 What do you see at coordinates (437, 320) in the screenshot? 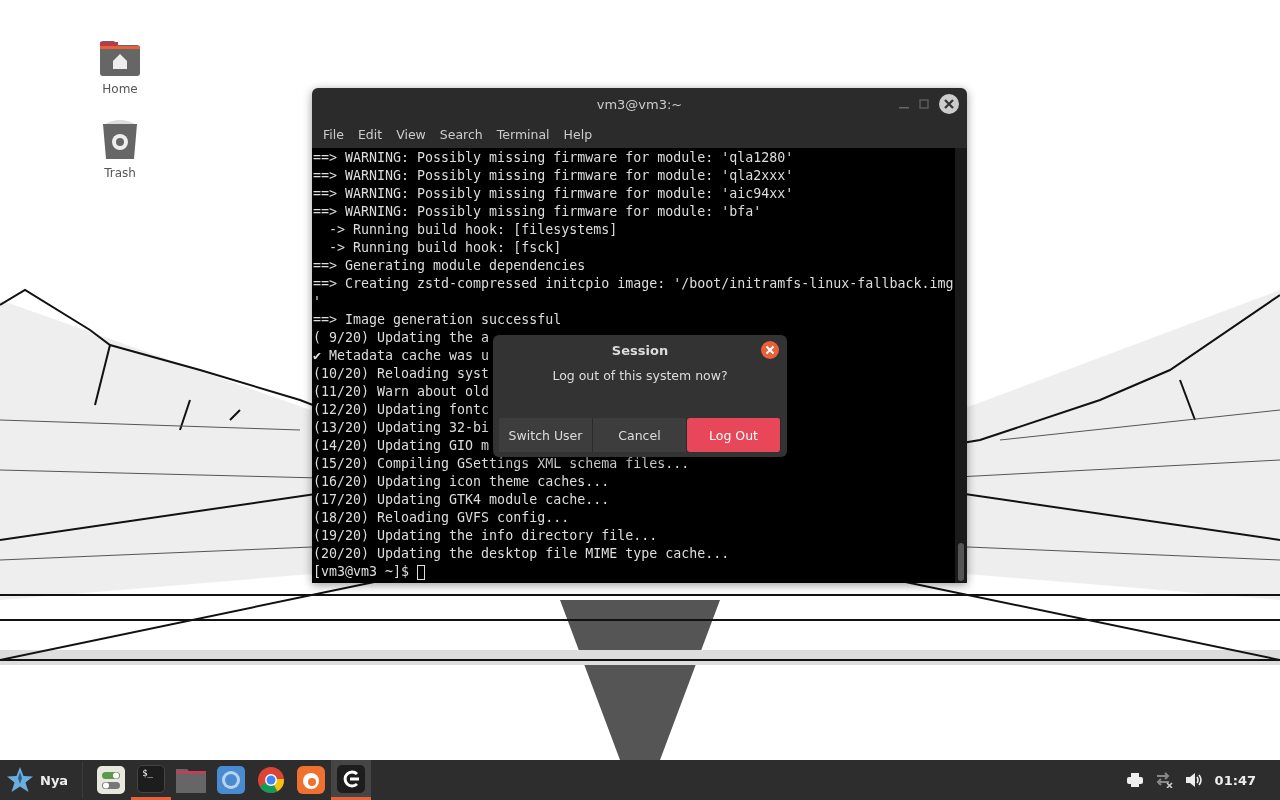
I see `terminal-line: ==> Image generation successful` at bounding box center [437, 320].